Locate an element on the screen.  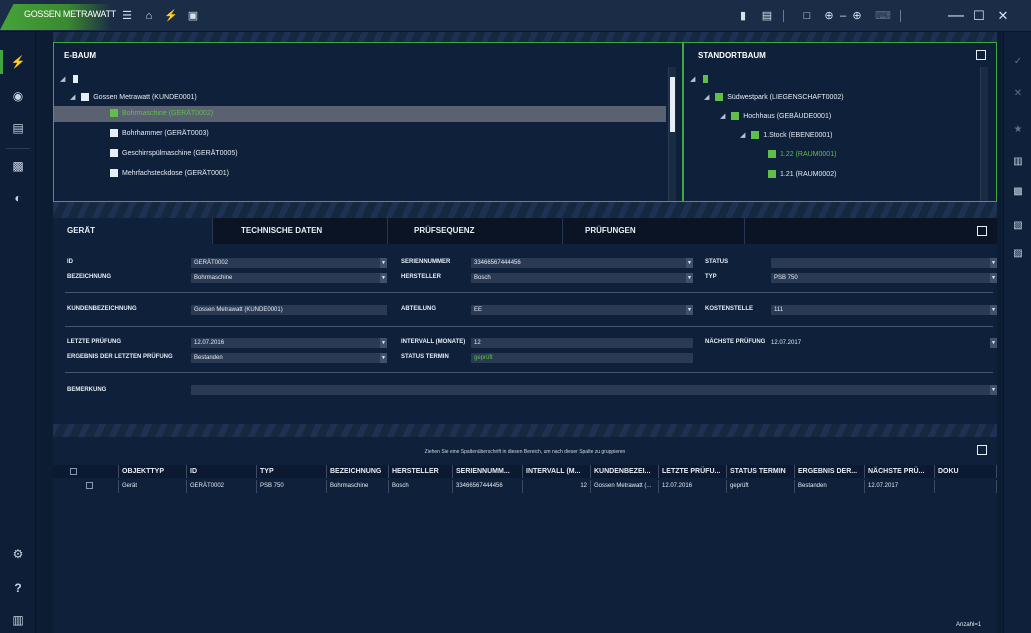
copy-icon: ▩ is located at coordinates (1018, 192).